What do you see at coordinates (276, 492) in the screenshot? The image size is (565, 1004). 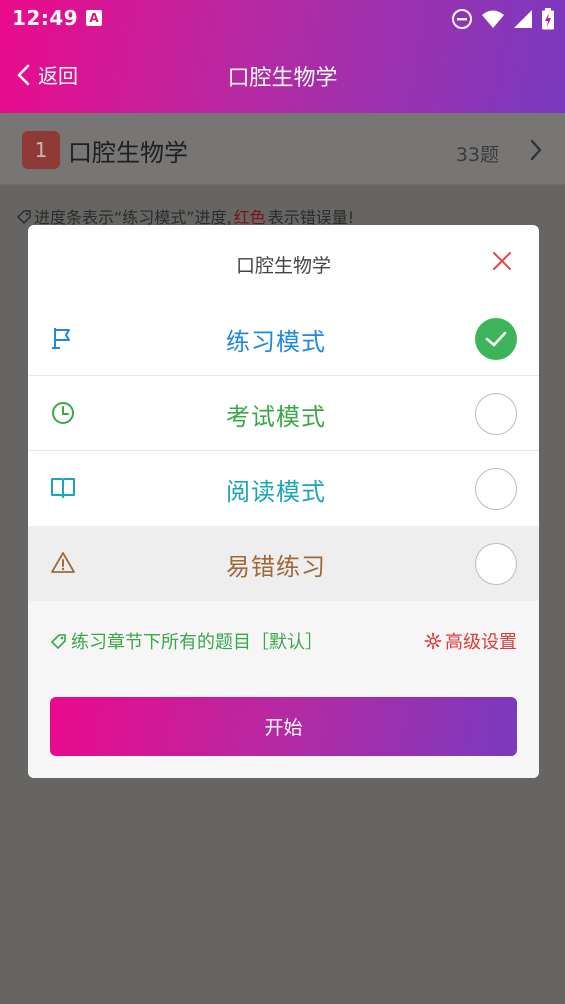 I see `mode-label: 阅读模式` at bounding box center [276, 492].